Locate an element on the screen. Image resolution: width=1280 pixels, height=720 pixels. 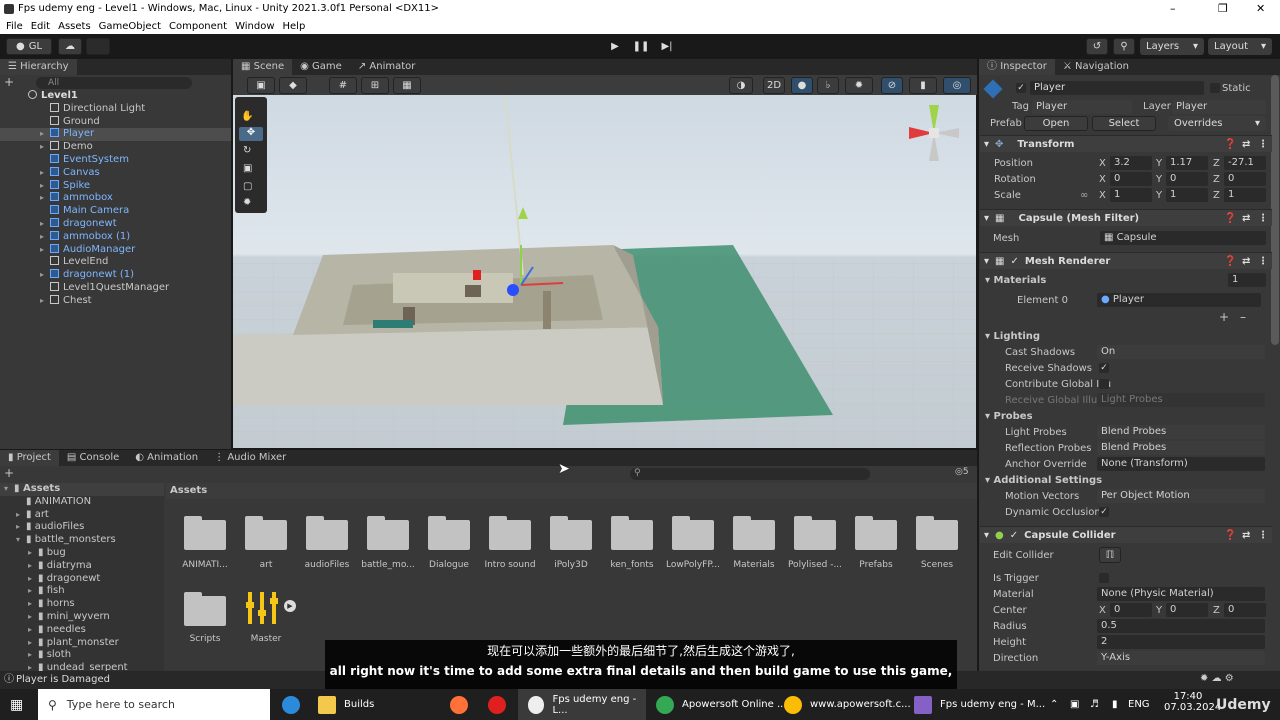
gizmos-button: ◎ is located at coordinates (957, 85).